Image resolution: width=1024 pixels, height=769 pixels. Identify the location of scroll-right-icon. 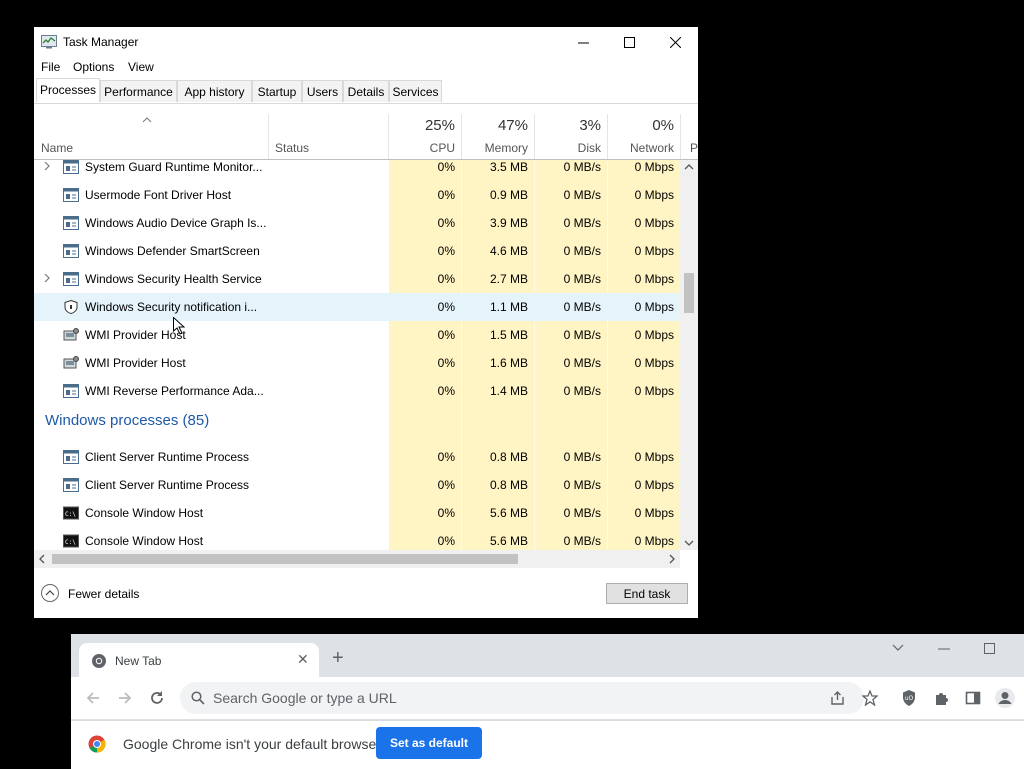
(672, 559).